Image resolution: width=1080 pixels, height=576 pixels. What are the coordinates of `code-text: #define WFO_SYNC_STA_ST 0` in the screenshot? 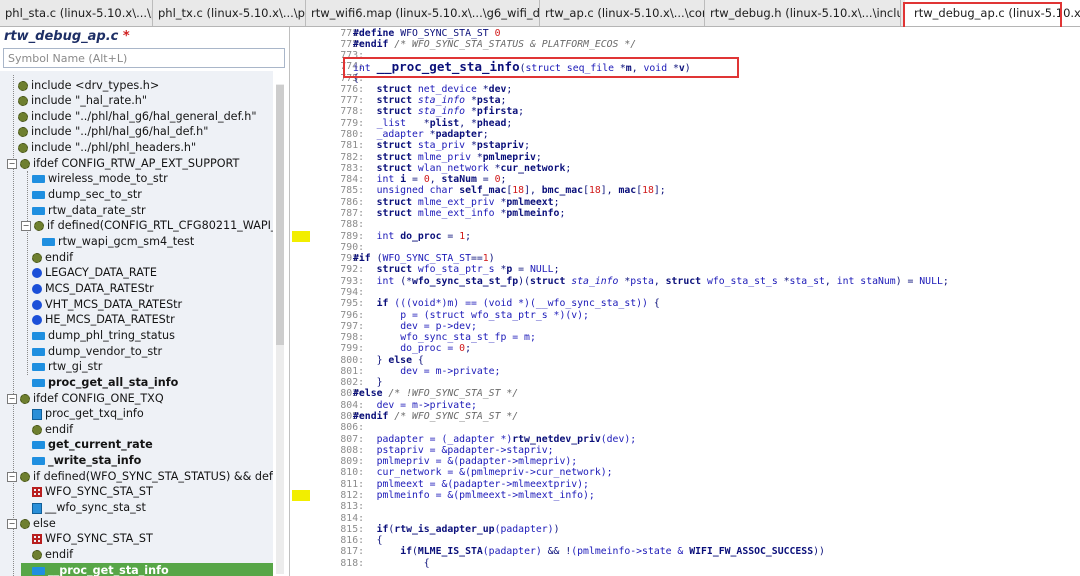 It's located at (427, 33).